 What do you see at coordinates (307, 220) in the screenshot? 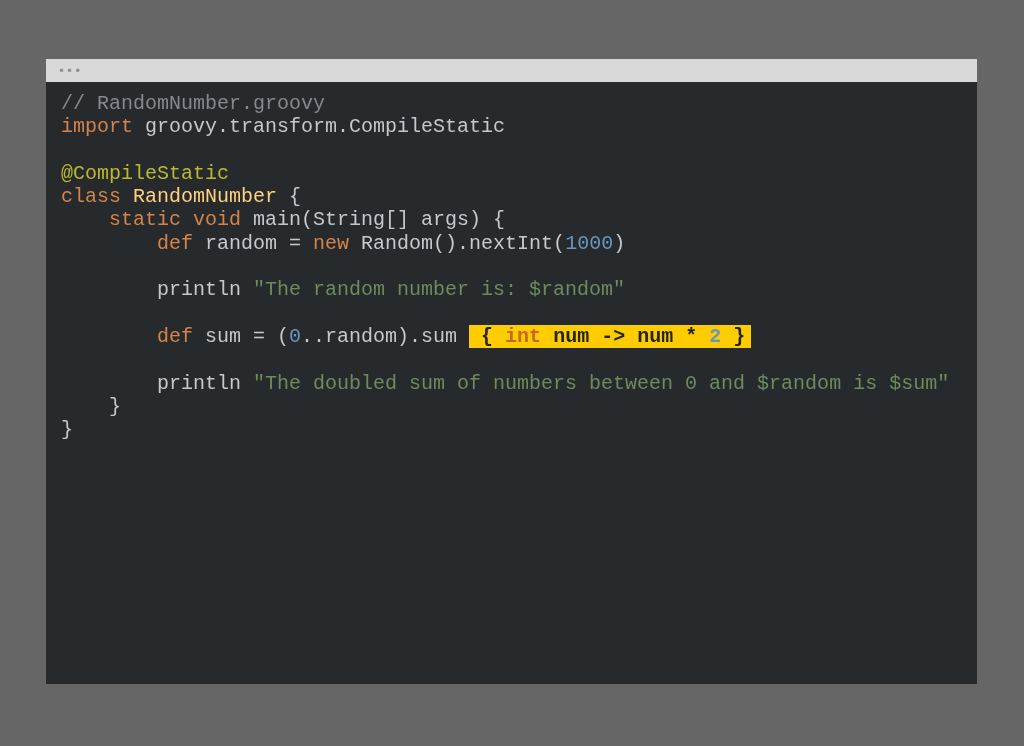
I see `code-line: static void main(String[] args) {` at bounding box center [307, 220].